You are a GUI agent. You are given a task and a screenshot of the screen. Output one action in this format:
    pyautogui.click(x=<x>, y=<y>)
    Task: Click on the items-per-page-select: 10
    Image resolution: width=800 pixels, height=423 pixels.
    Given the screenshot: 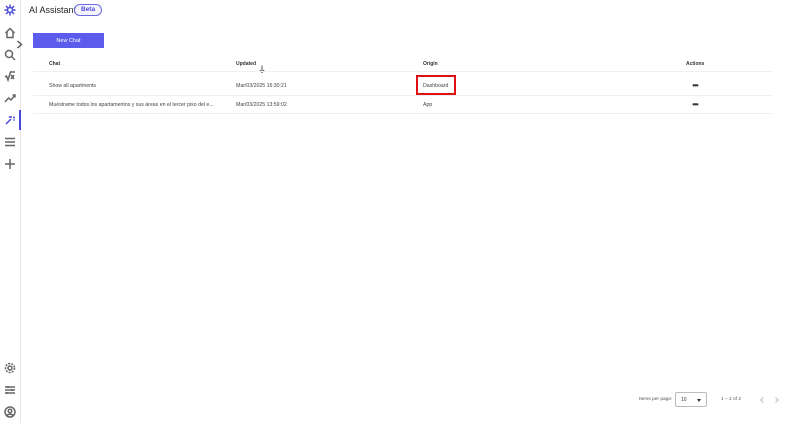 What is the action you would take?
    pyautogui.click(x=691, y=399)
    